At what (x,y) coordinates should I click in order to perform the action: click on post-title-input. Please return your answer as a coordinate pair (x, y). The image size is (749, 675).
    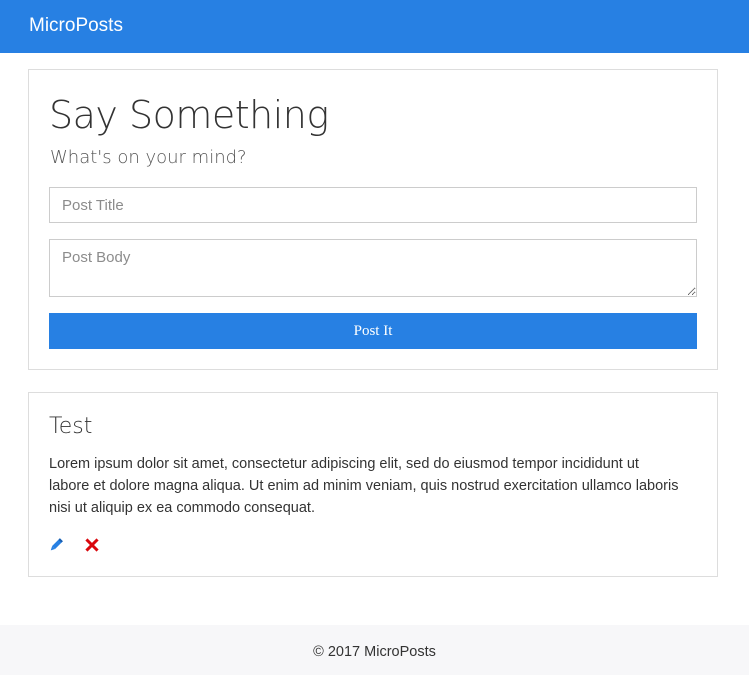
    Looking at the image, I should click on (373, 205).